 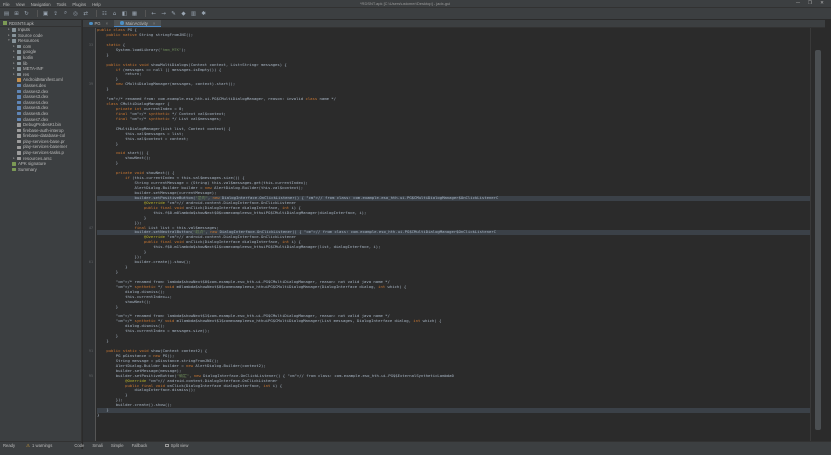 I want to click on tab-fallback: Fallback, so click(x=140, y=445).